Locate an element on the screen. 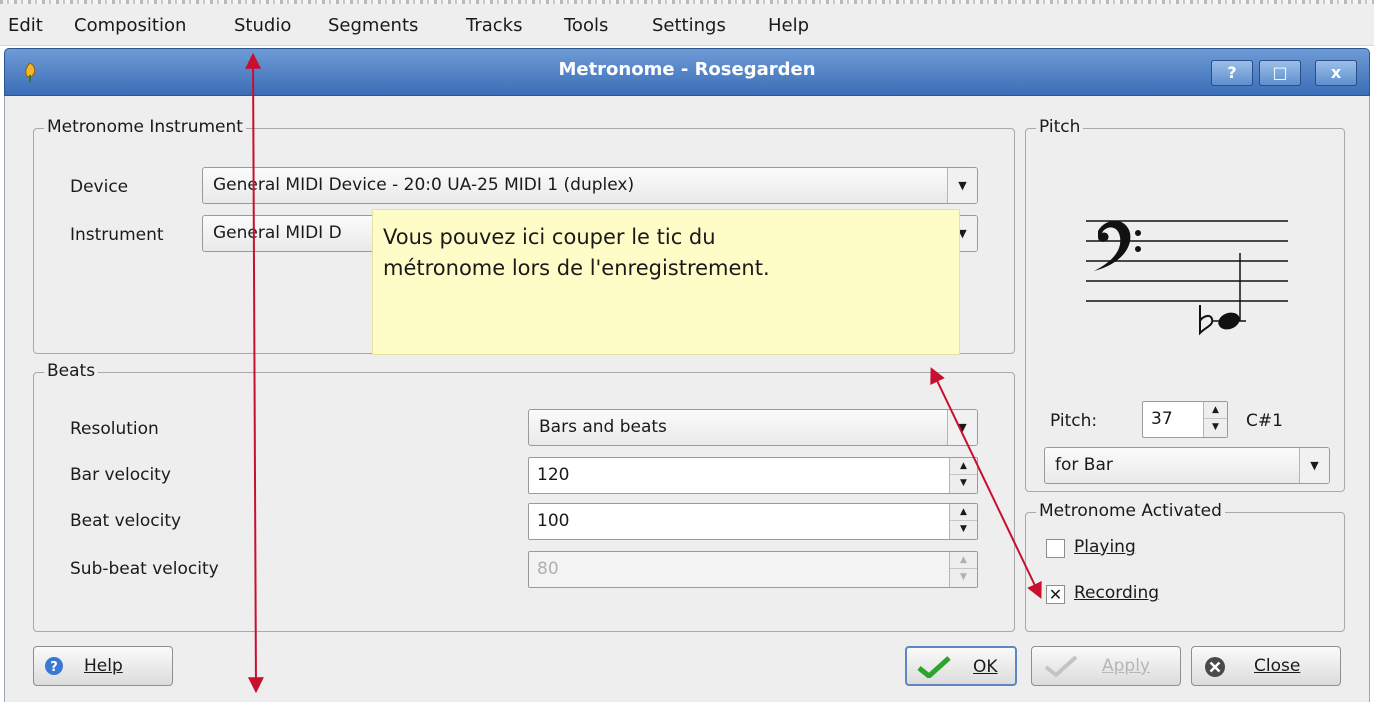 The image size is (1374, 702). resolution-value: Bars and beats is located at coordinates (603, 427).